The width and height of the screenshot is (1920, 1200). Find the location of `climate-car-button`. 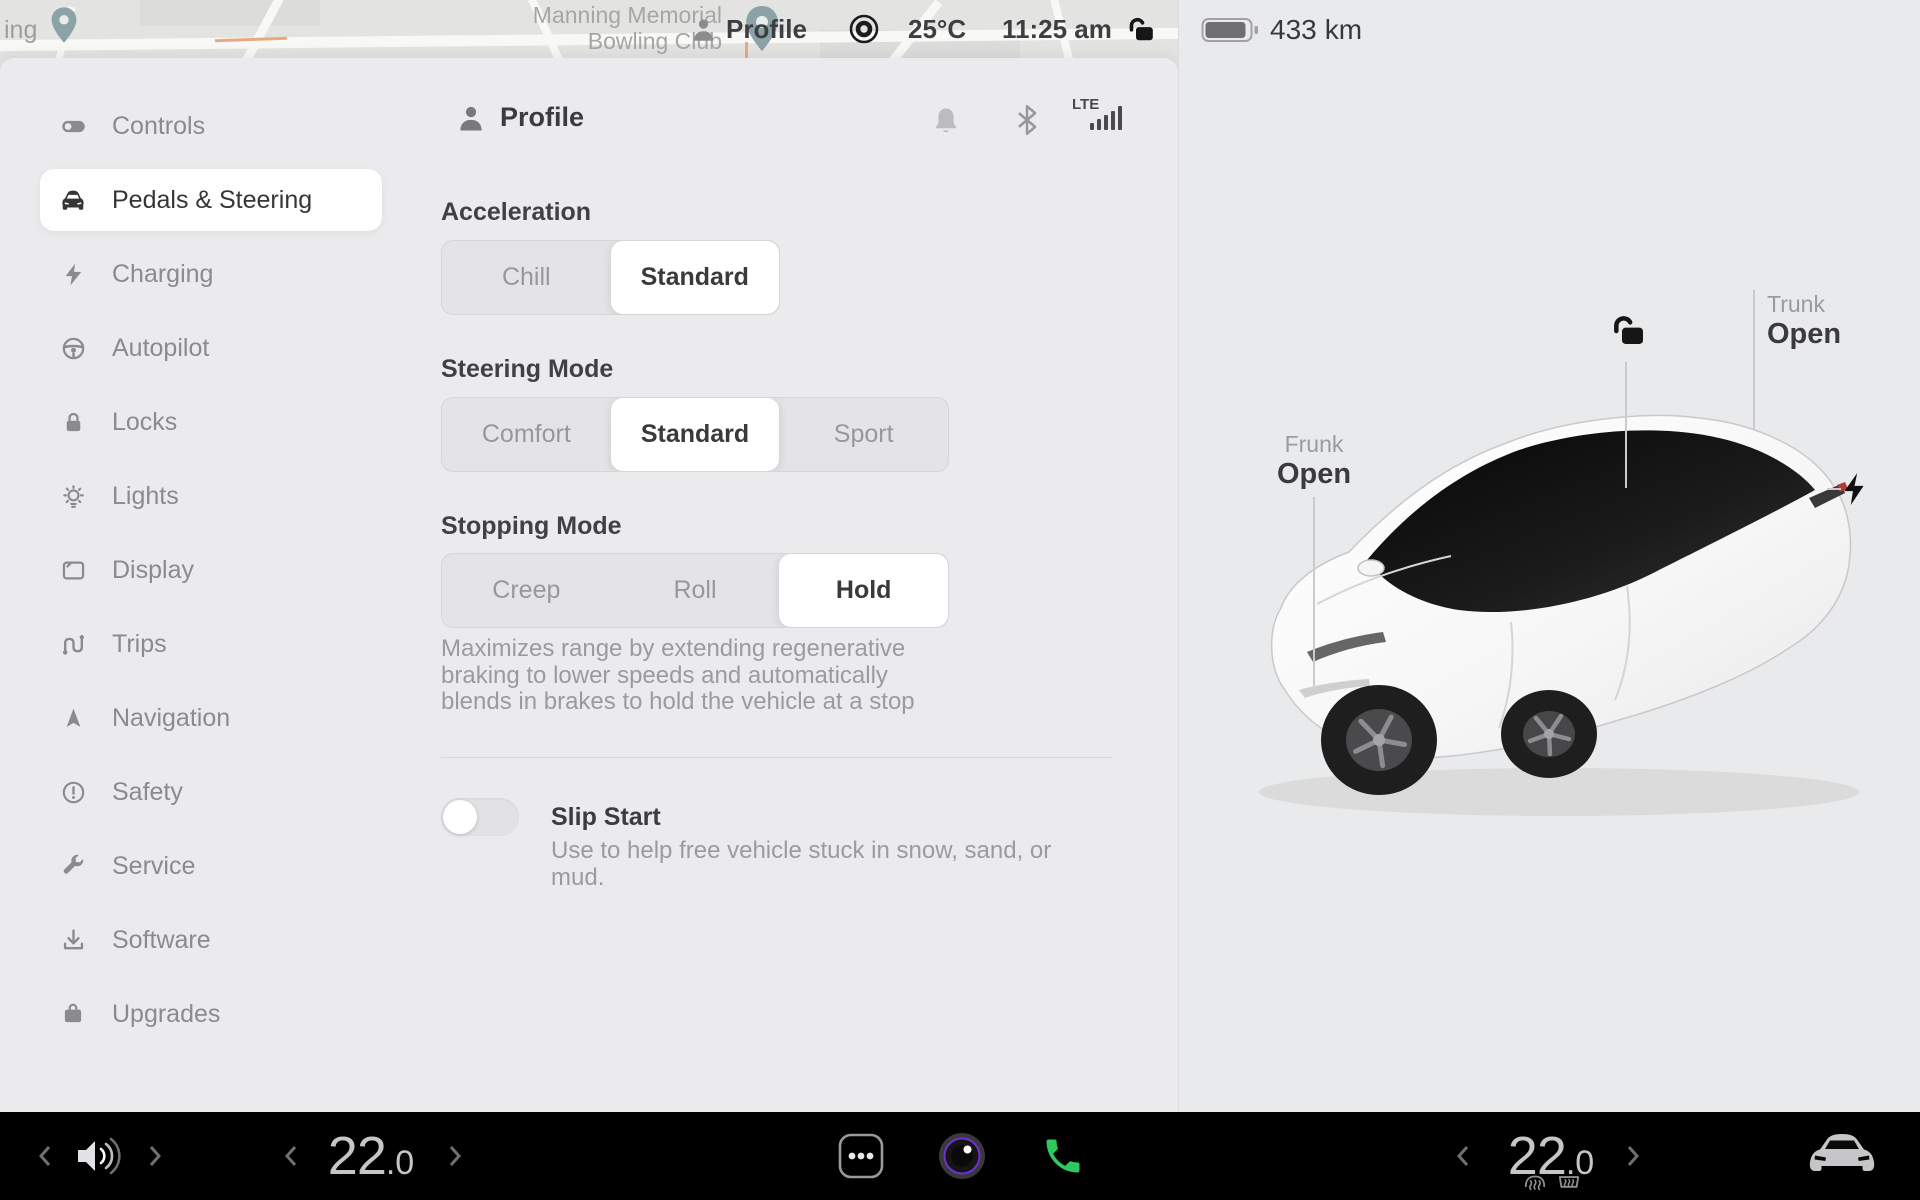

climate-car-button is located at coordinates (1842, 1156).